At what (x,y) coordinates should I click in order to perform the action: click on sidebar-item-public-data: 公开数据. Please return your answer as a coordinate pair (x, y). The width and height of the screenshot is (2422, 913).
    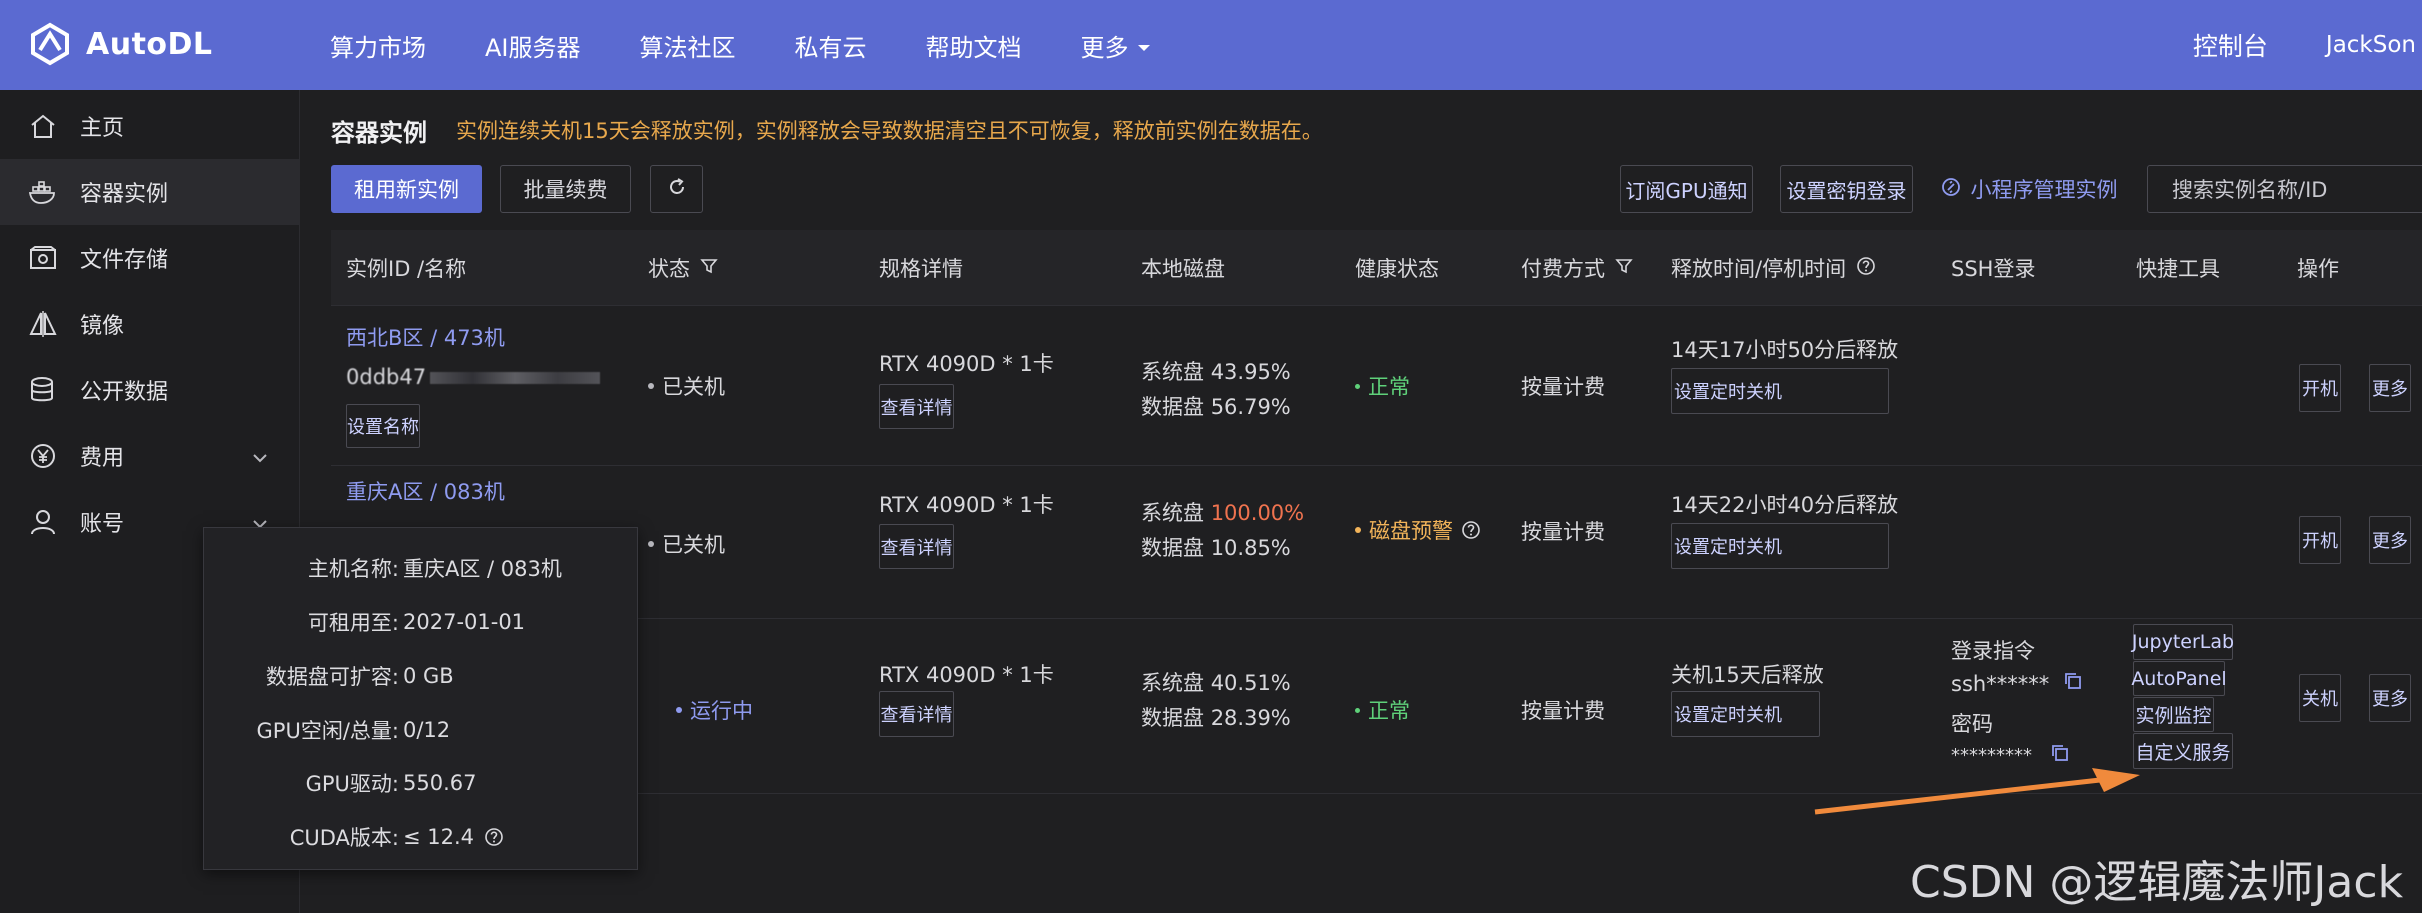
    Looking at the image, I should click on (150, 390).